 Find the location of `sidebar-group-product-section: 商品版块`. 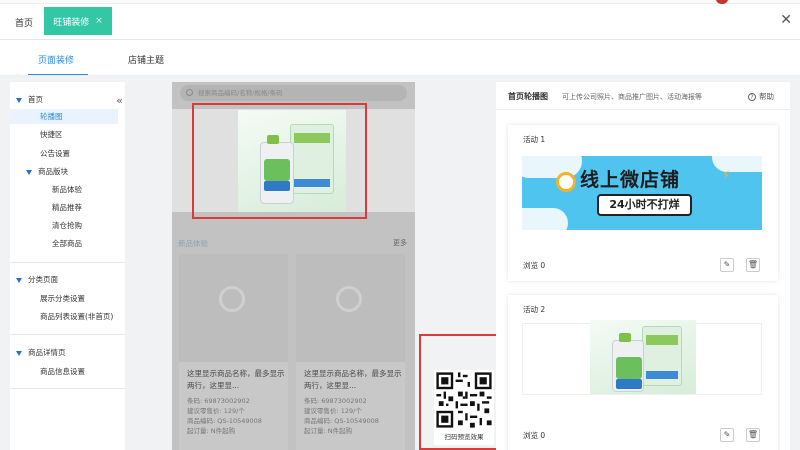

sidebar-group-product-section: 商品版块 is located at coordinates (47, 171).